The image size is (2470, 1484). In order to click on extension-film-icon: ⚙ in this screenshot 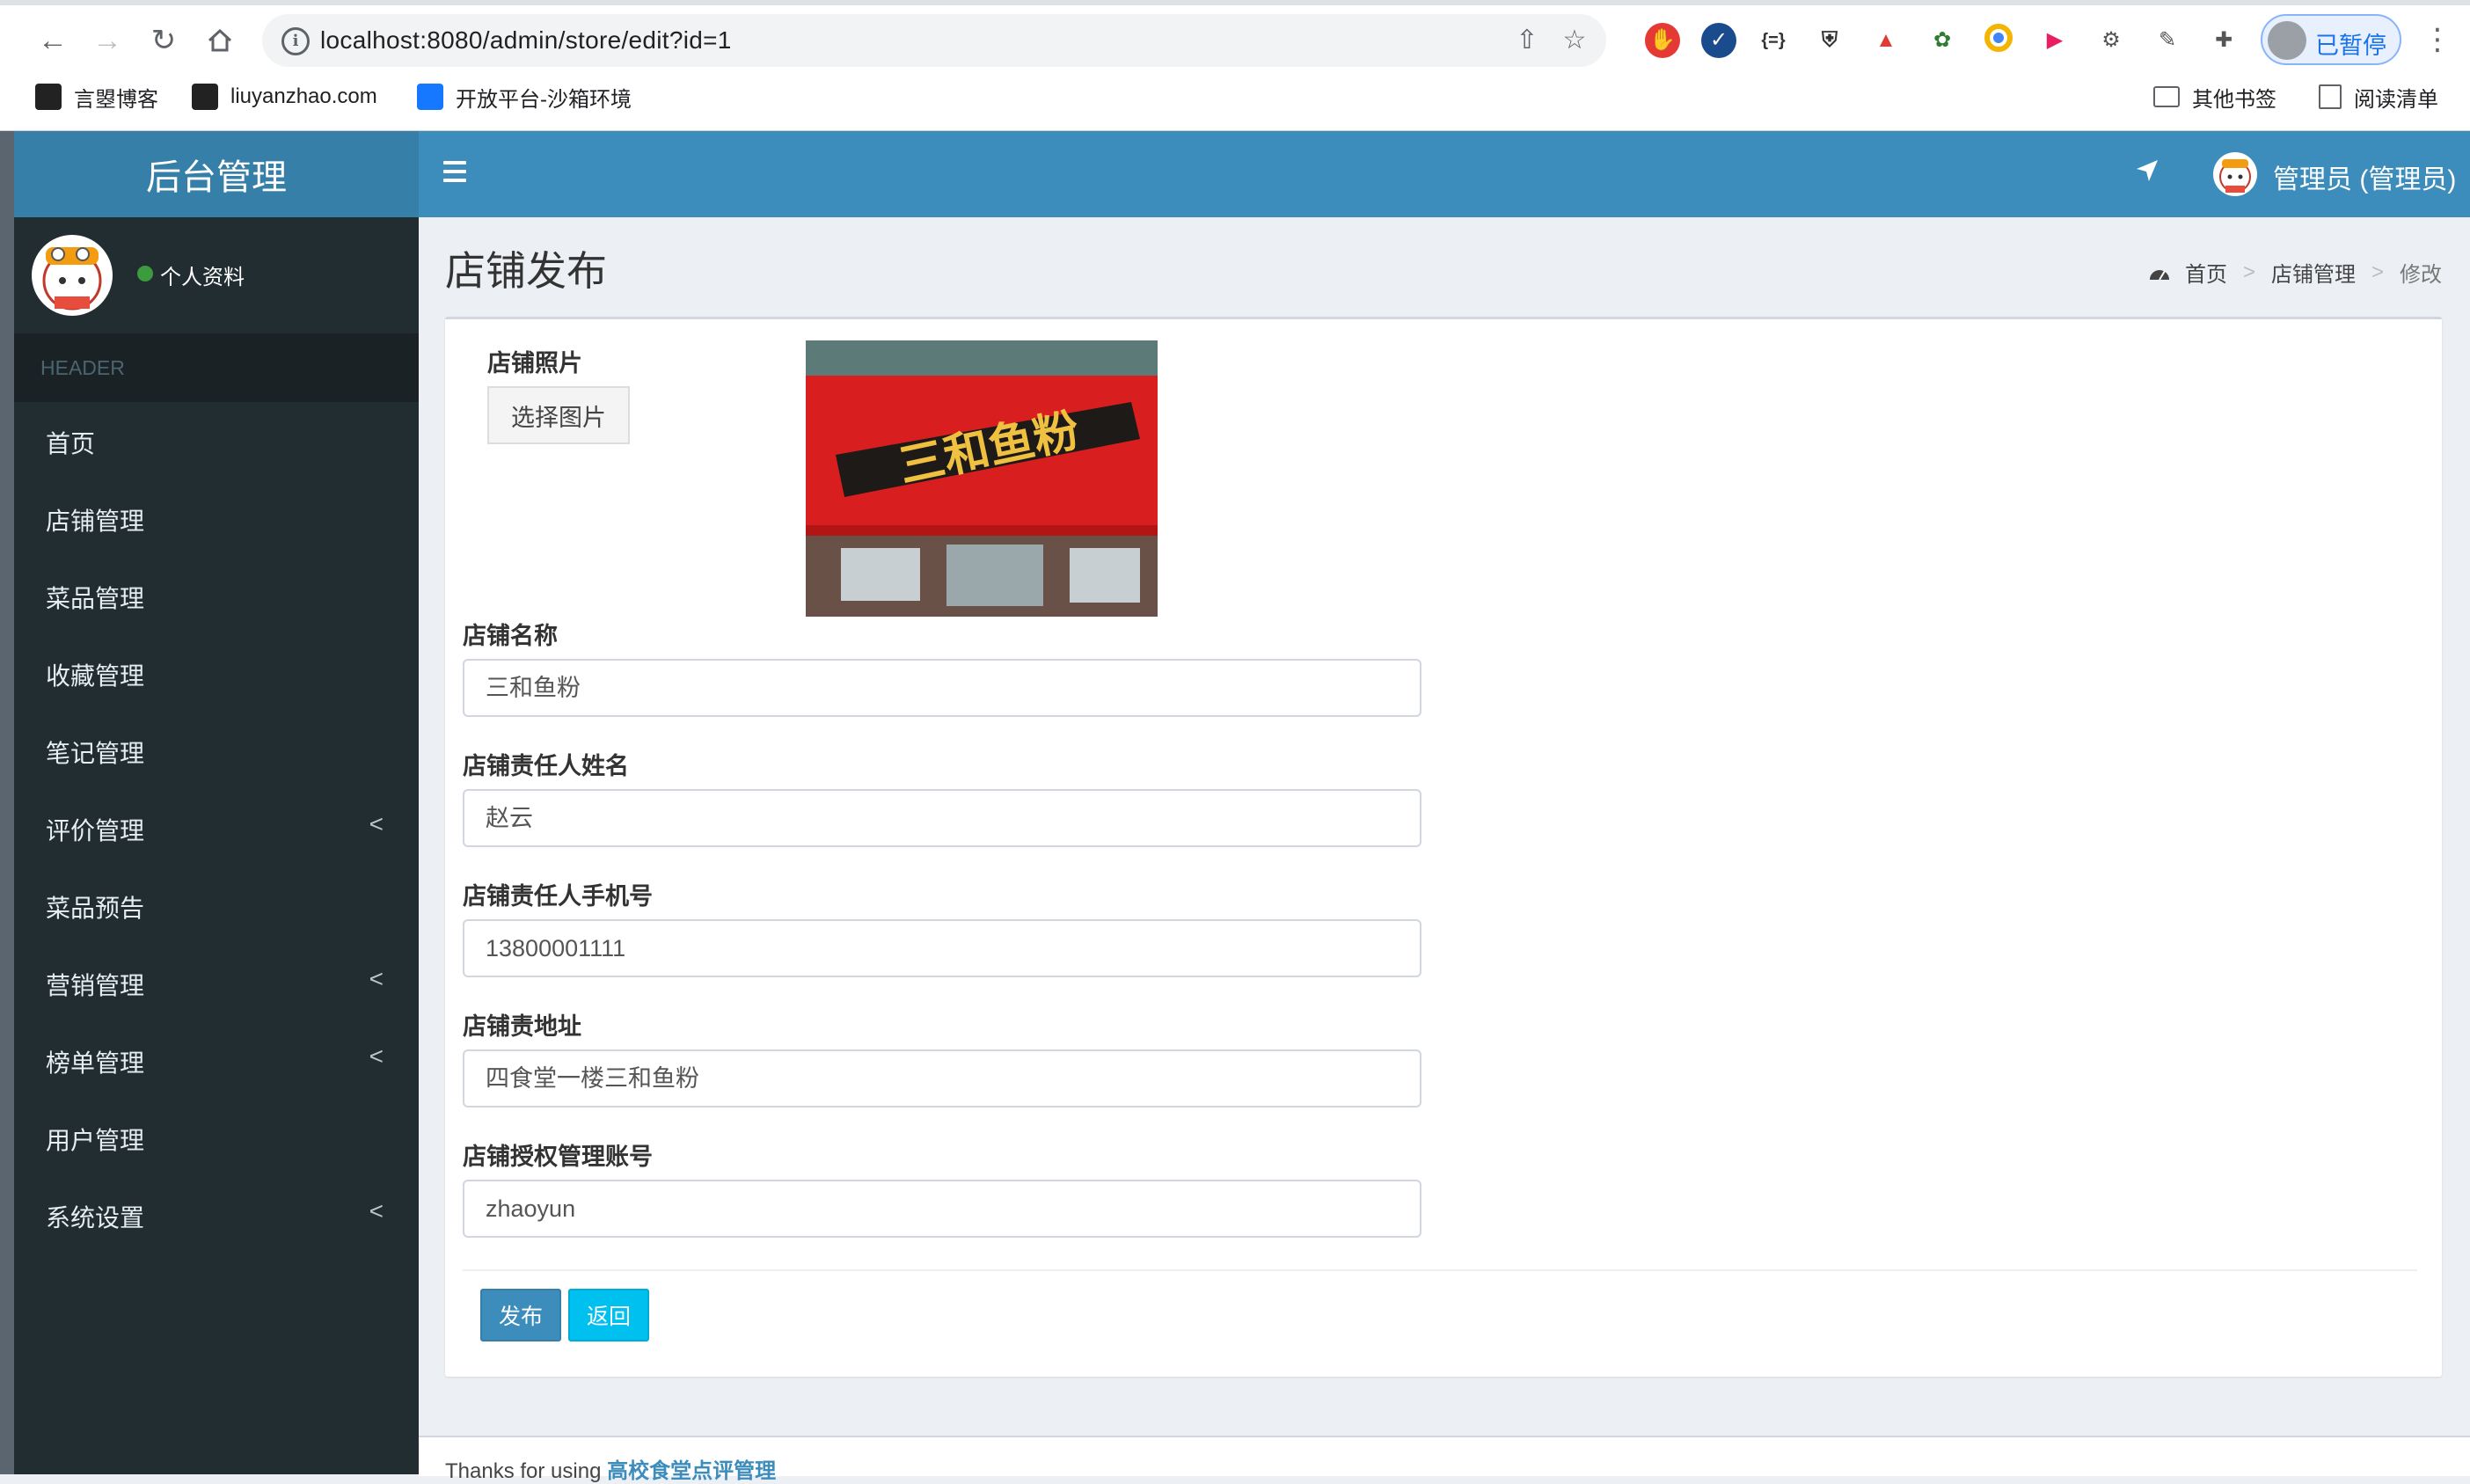, I will do `click(2111, 40)`.